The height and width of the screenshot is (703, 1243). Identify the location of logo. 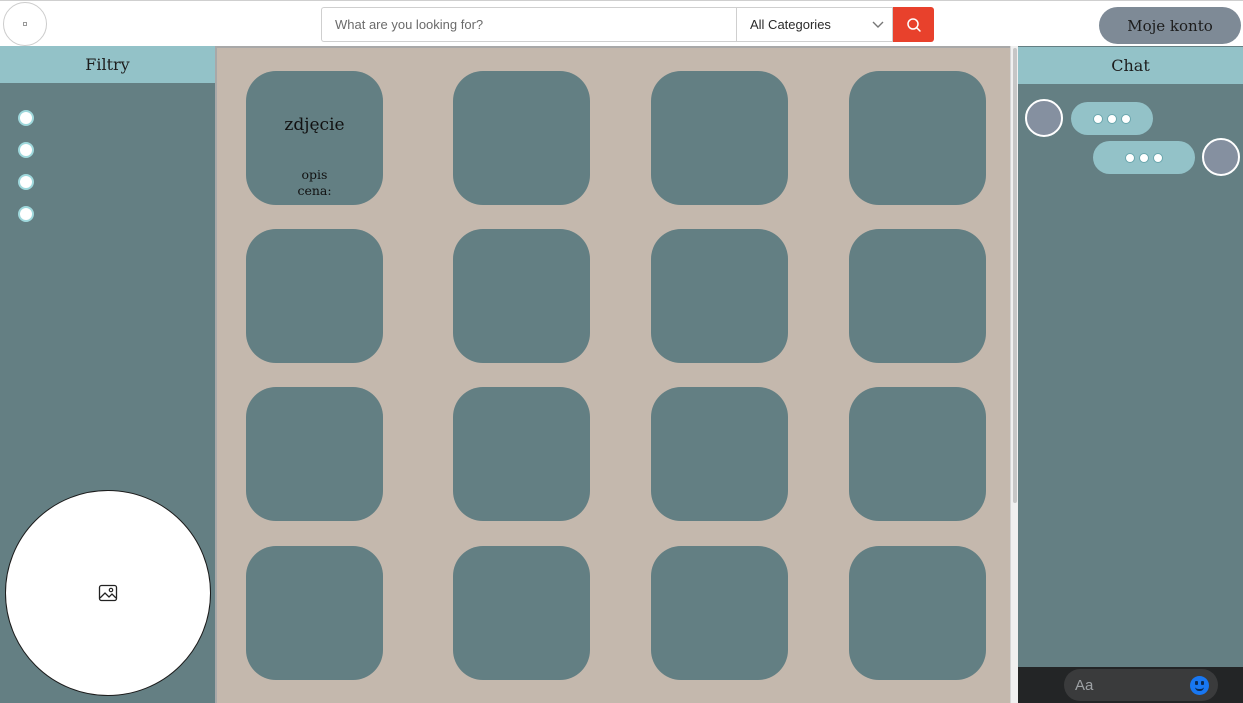
(25, 24).